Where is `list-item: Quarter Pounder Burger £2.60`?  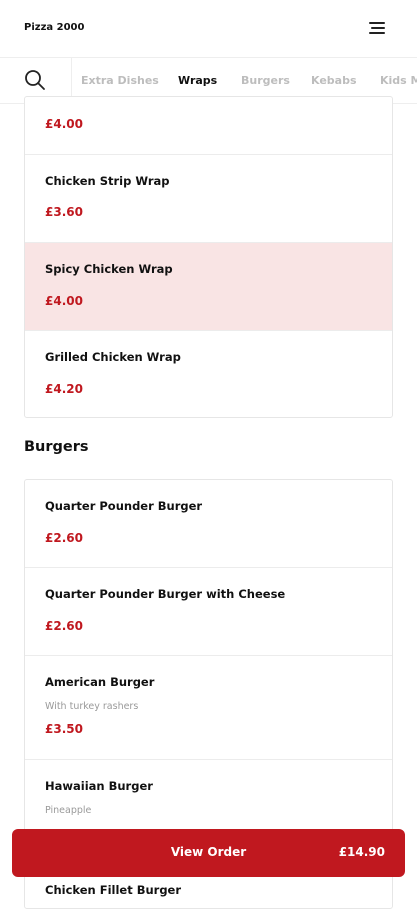
list-item: Quarter Pounder Burger £2.60 is located at coordinates (208, 524).